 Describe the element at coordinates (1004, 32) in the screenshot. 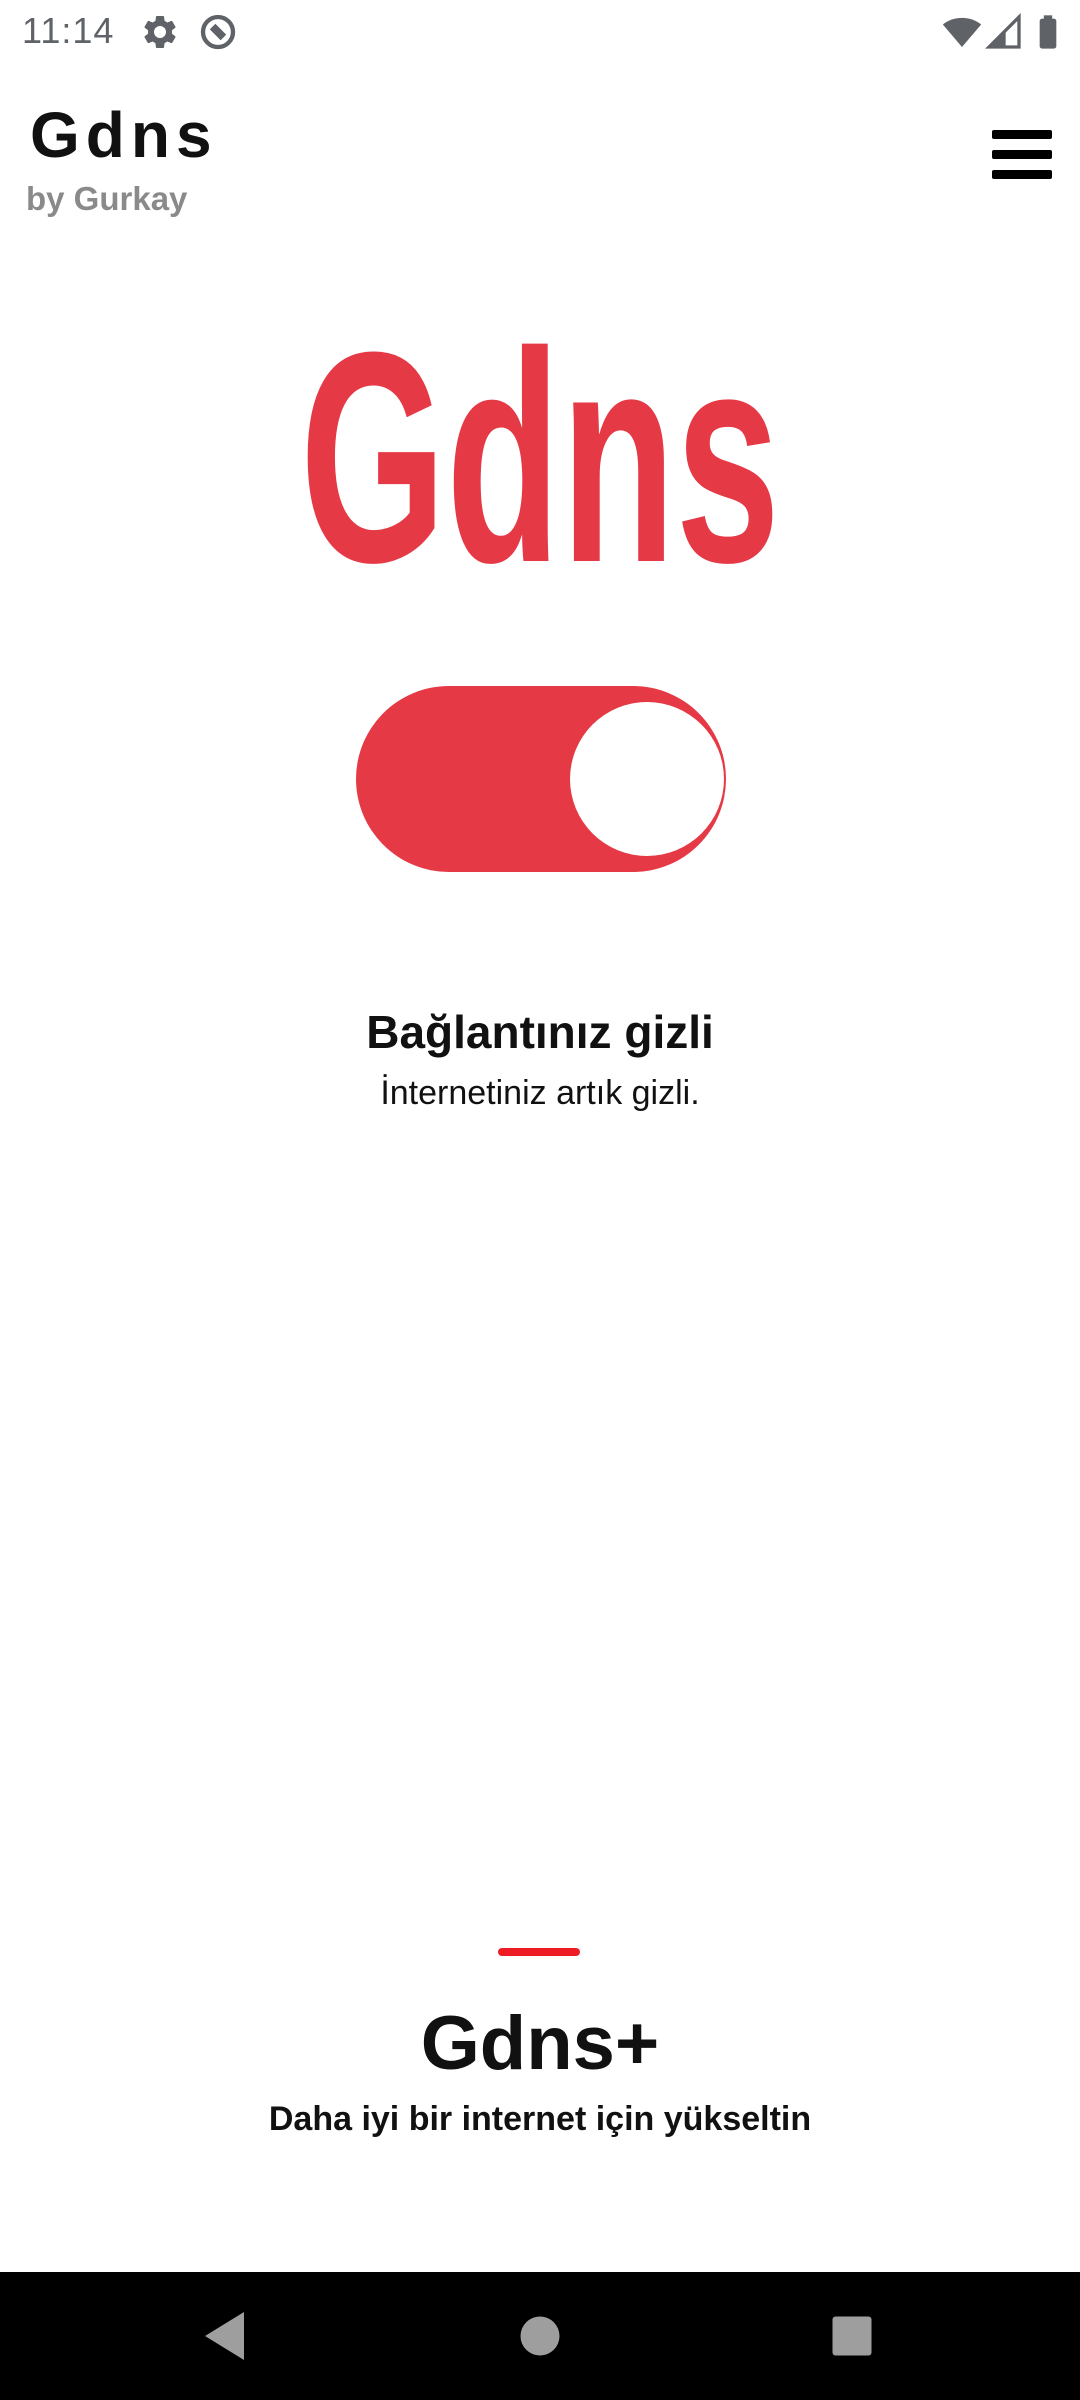

I see `cellular-signal-icon` at that location.